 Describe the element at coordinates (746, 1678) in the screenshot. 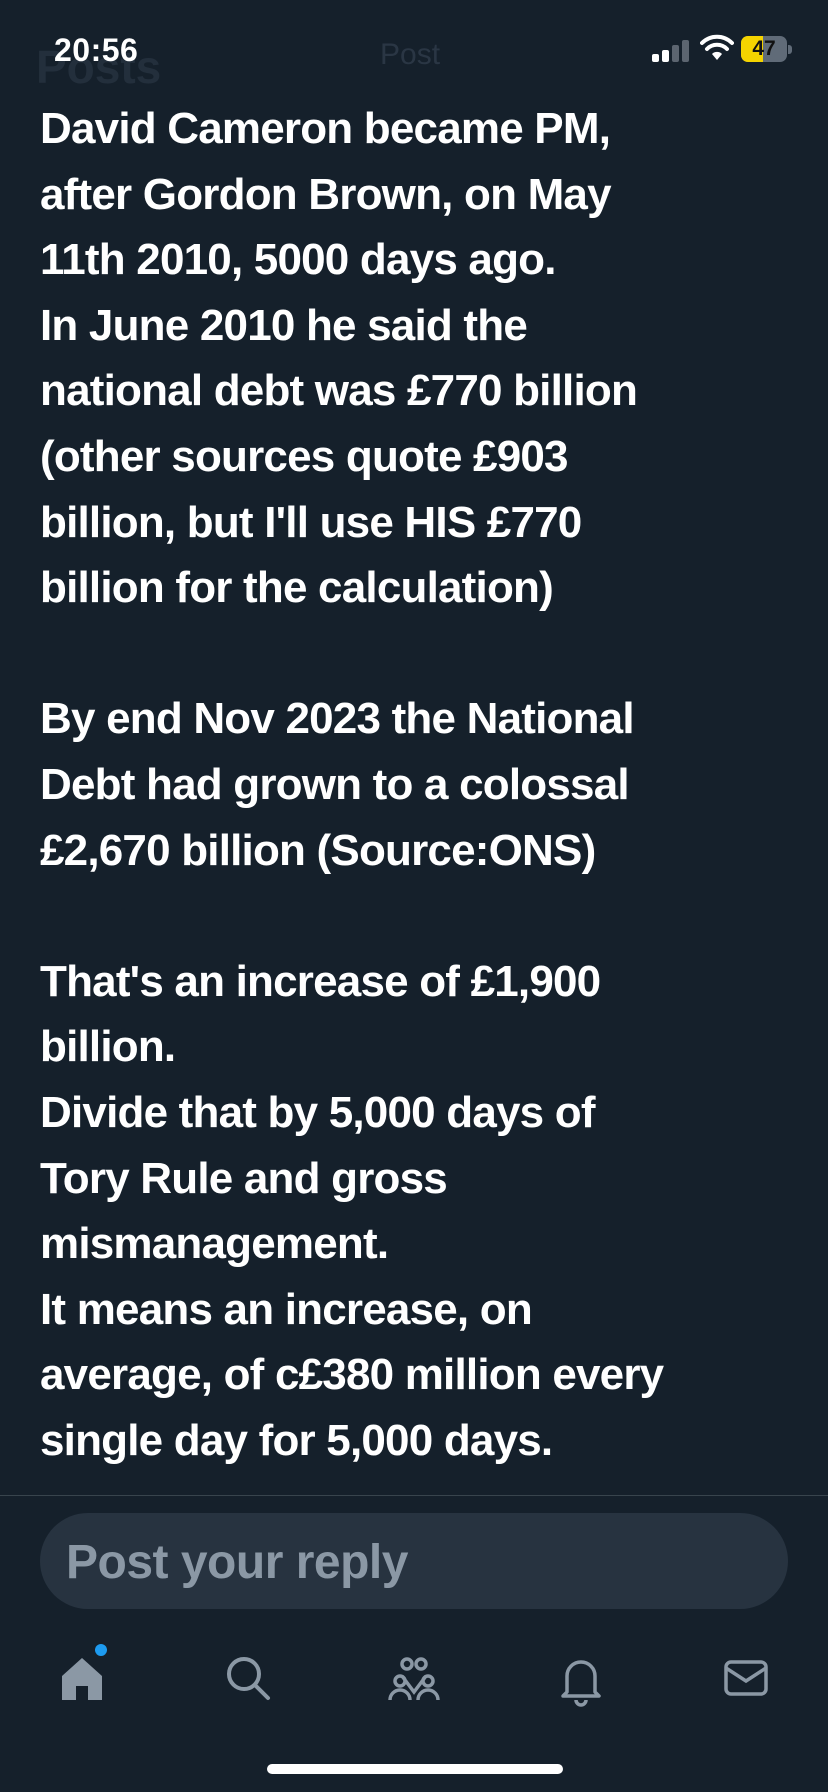

I see `messages-icon` at that location.